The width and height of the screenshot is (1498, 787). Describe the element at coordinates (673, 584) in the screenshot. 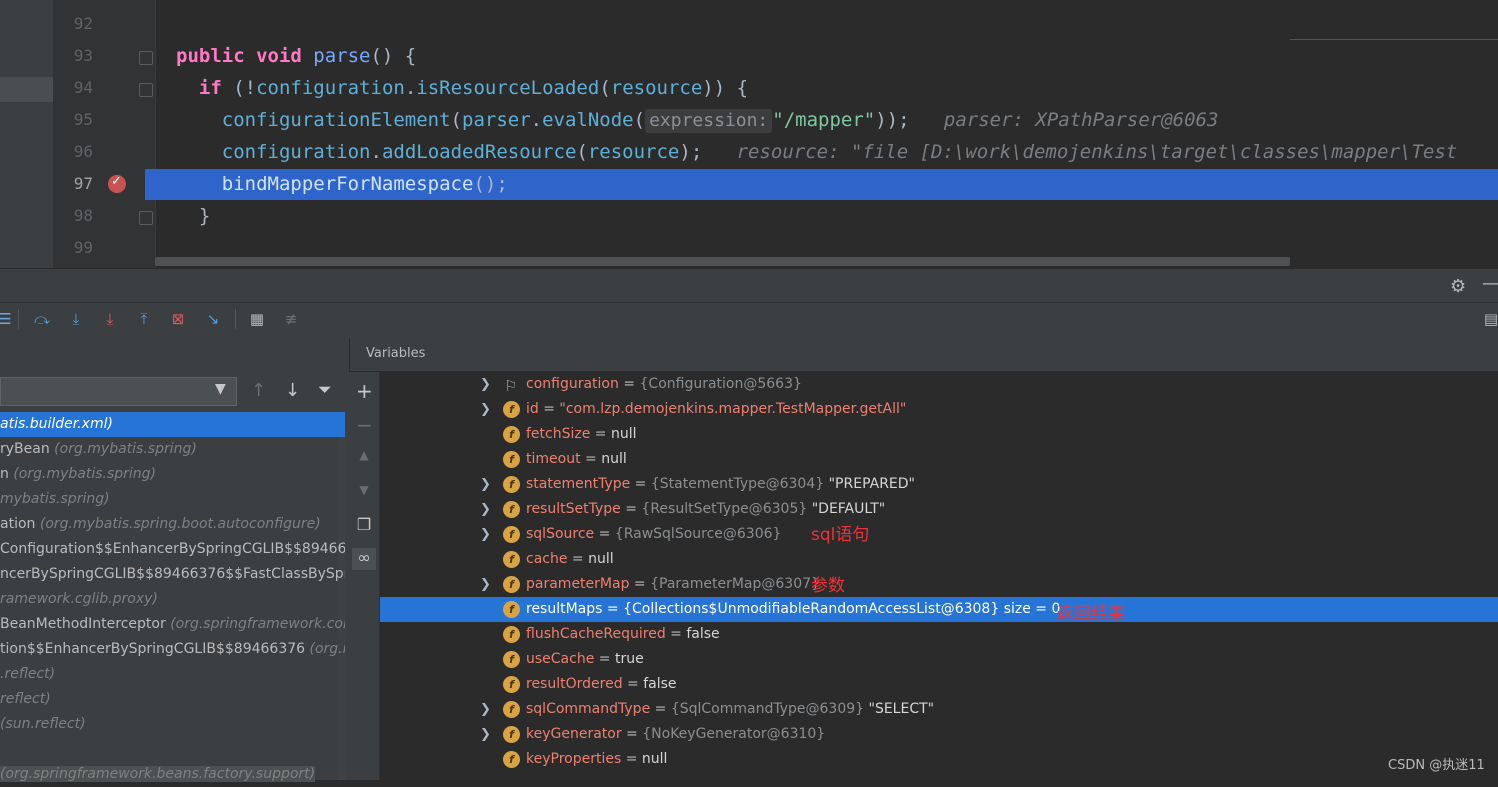

I see `variable-text: parameterMap = {ParameterMap@6307}` at that location.